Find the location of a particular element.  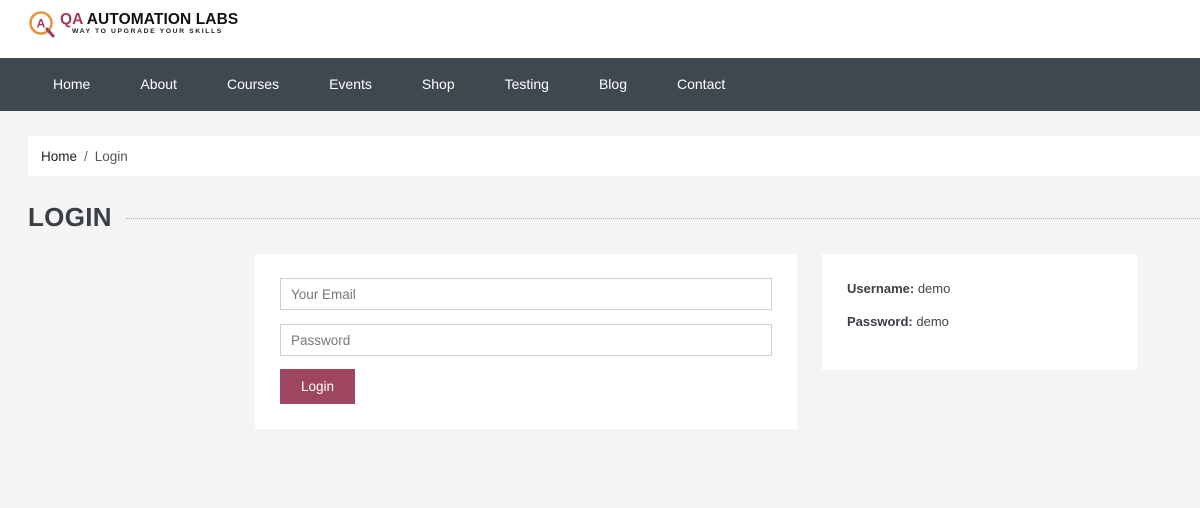

username-label: Username: is located at coordinates (881, 288).